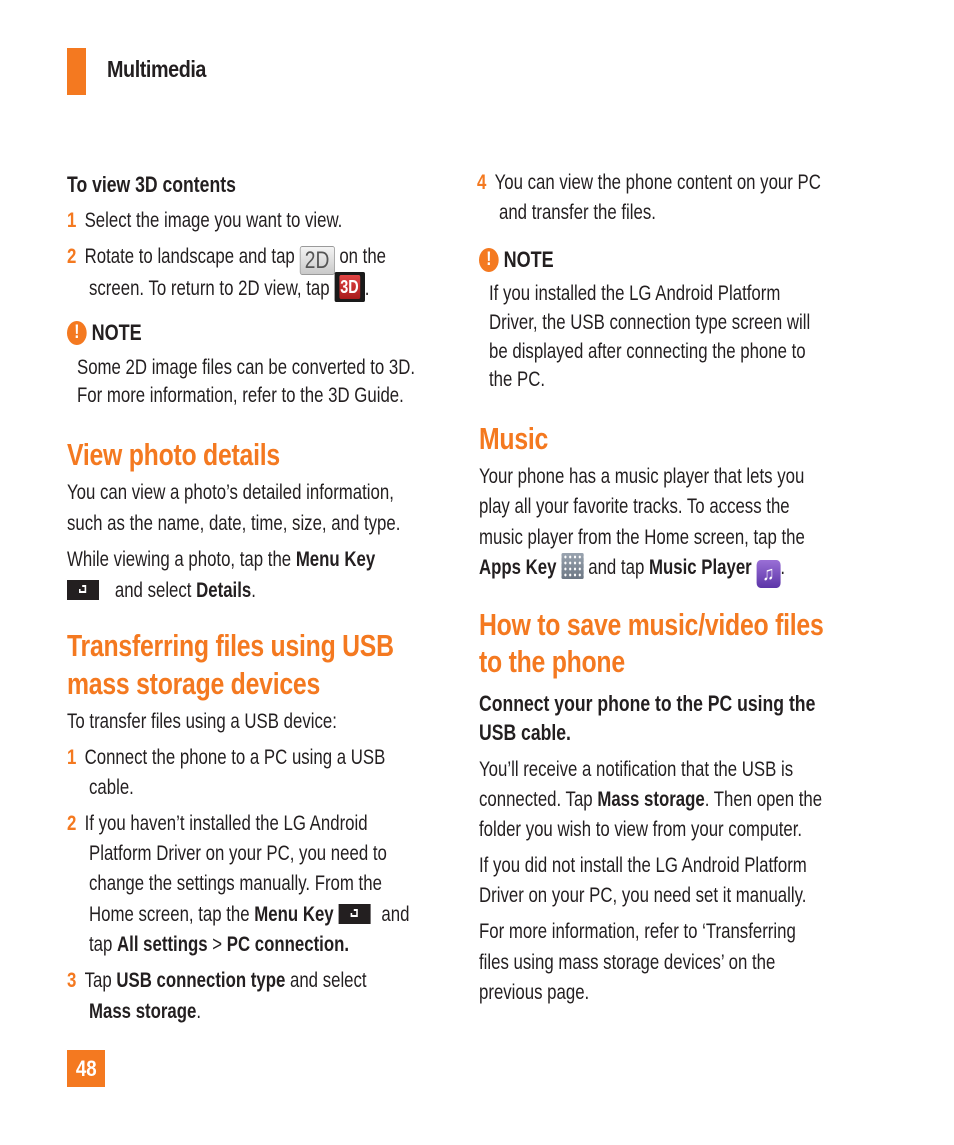 Image resolution: width=954 pixels, height=1145 pixels. What do you see at coordinates (204, 221) in the screenshot?
I see `view-3d-step-1: 1 Select the image you want to view.` at bounding box center [204, 221].